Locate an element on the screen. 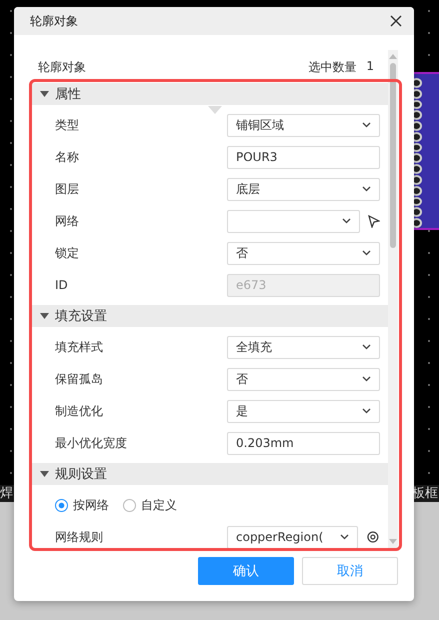  field-label: 填充样式 is located at coordinates (79, 347).